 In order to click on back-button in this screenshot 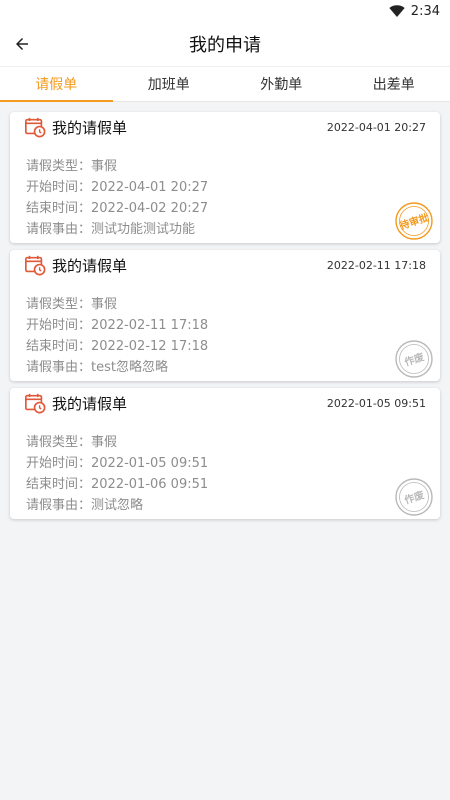, I will do `click(22, 44)`.